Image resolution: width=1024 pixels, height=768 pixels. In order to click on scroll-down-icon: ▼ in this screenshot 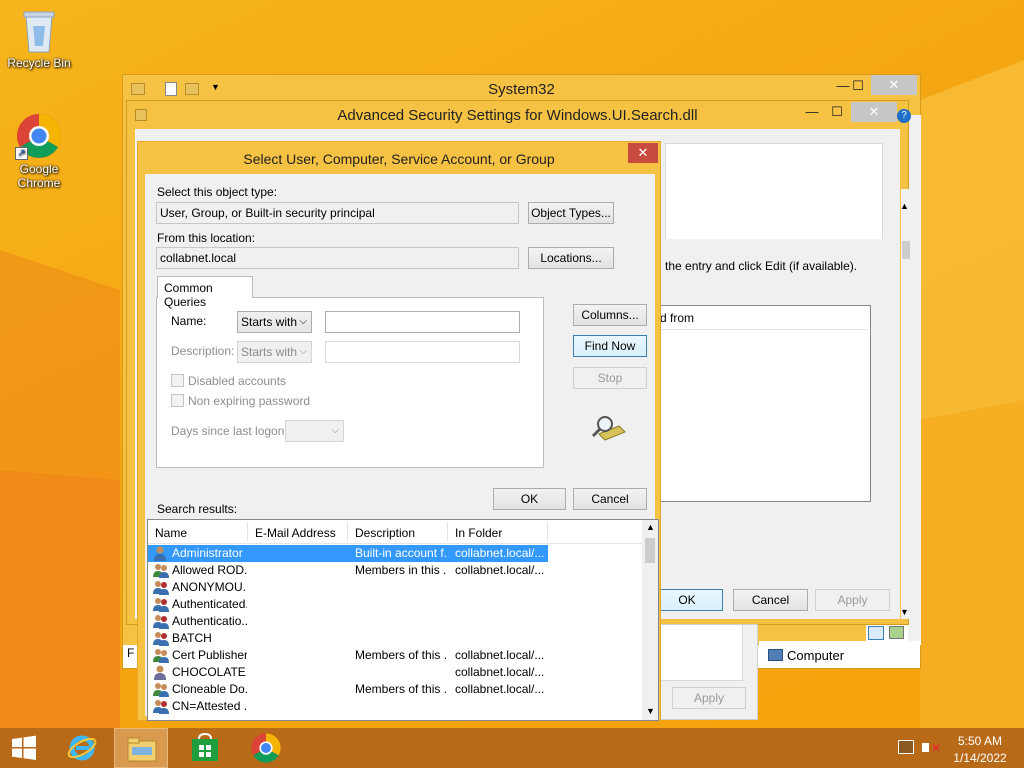, I will do `click(650, 711)`.